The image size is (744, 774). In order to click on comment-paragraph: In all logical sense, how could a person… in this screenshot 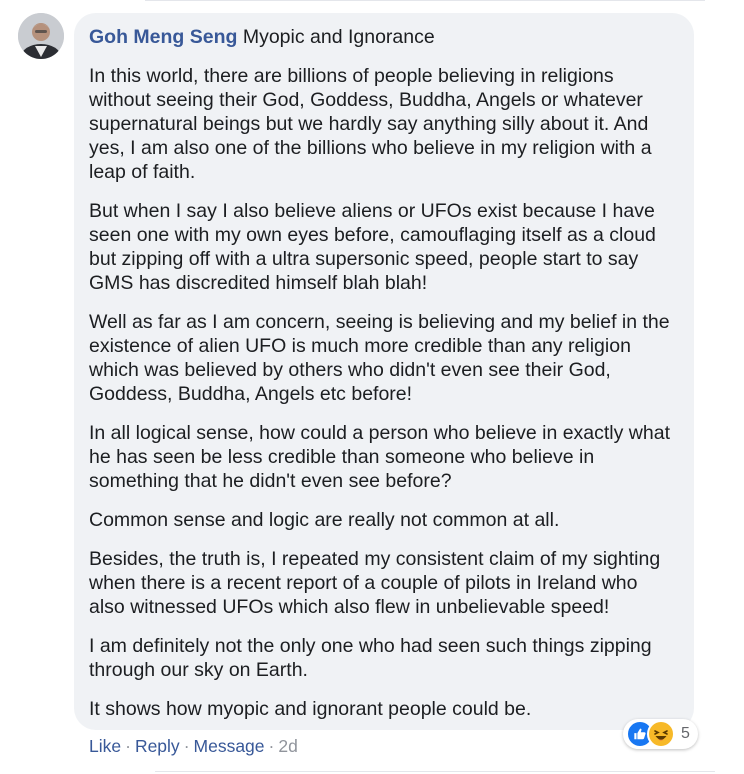, I will do `click(380, 457)`.